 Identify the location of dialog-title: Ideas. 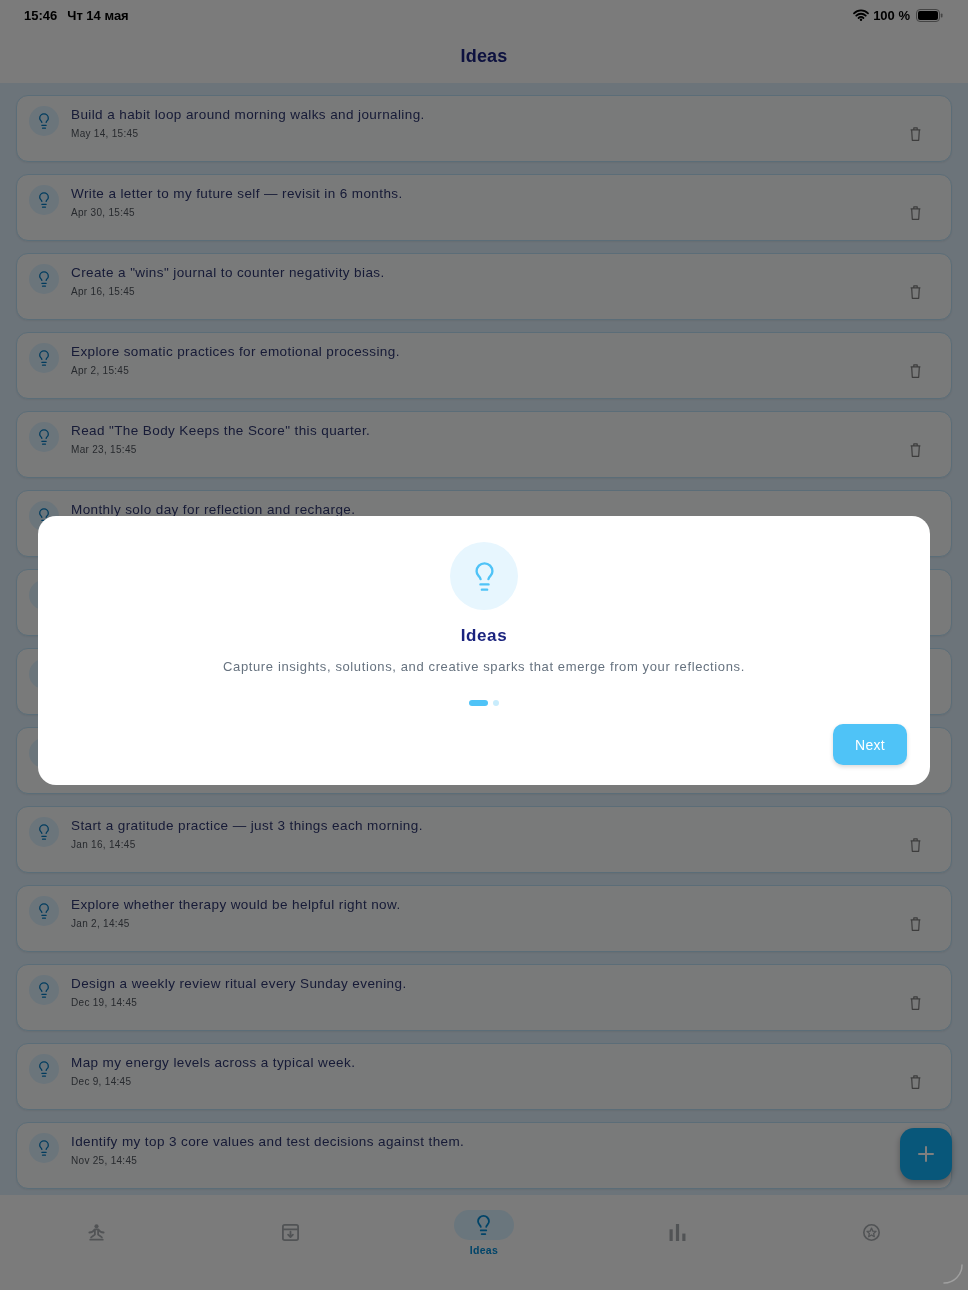
(484, 636).